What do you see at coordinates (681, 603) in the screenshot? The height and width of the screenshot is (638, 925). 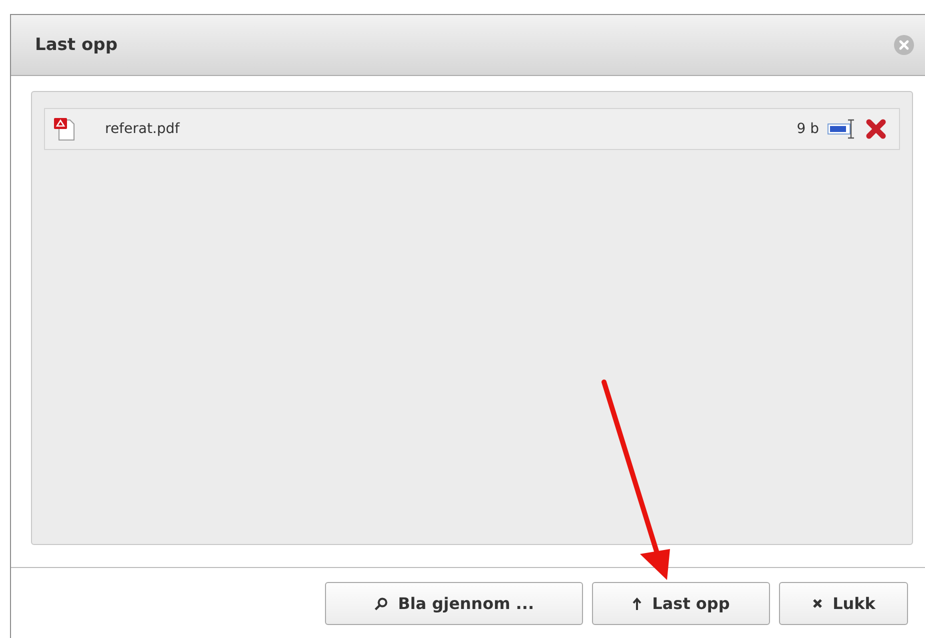 I see `upload-button: Last opp` at bounding box center [681, 603].